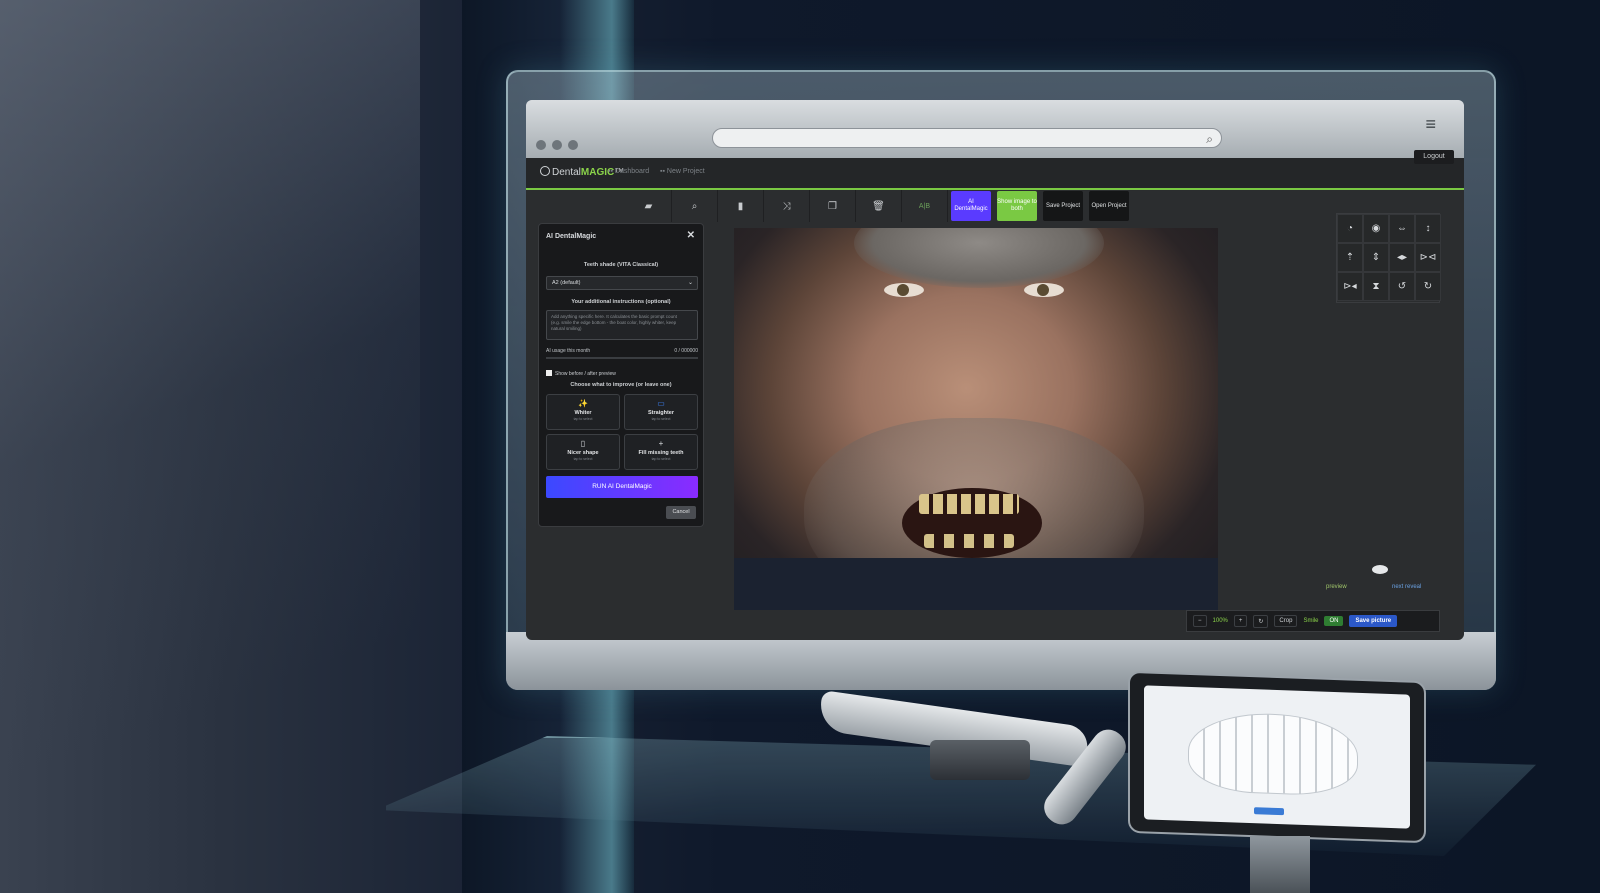  What do you see at coordinates (1376, 286) in the screenshot?
I see `flip-vertical-icon: ⧗` at bounding box center [1376, 286].